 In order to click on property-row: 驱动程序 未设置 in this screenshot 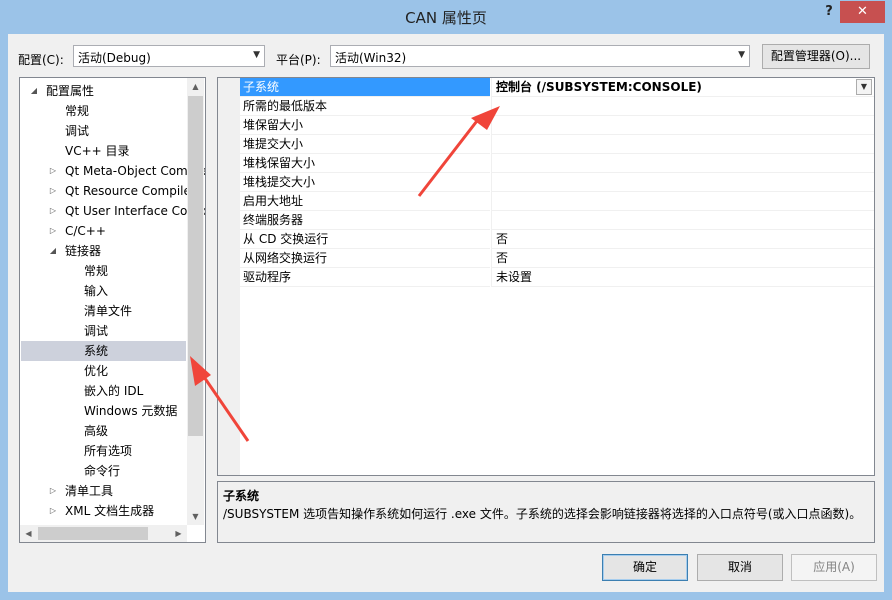, I will do `click(546, 277)`.